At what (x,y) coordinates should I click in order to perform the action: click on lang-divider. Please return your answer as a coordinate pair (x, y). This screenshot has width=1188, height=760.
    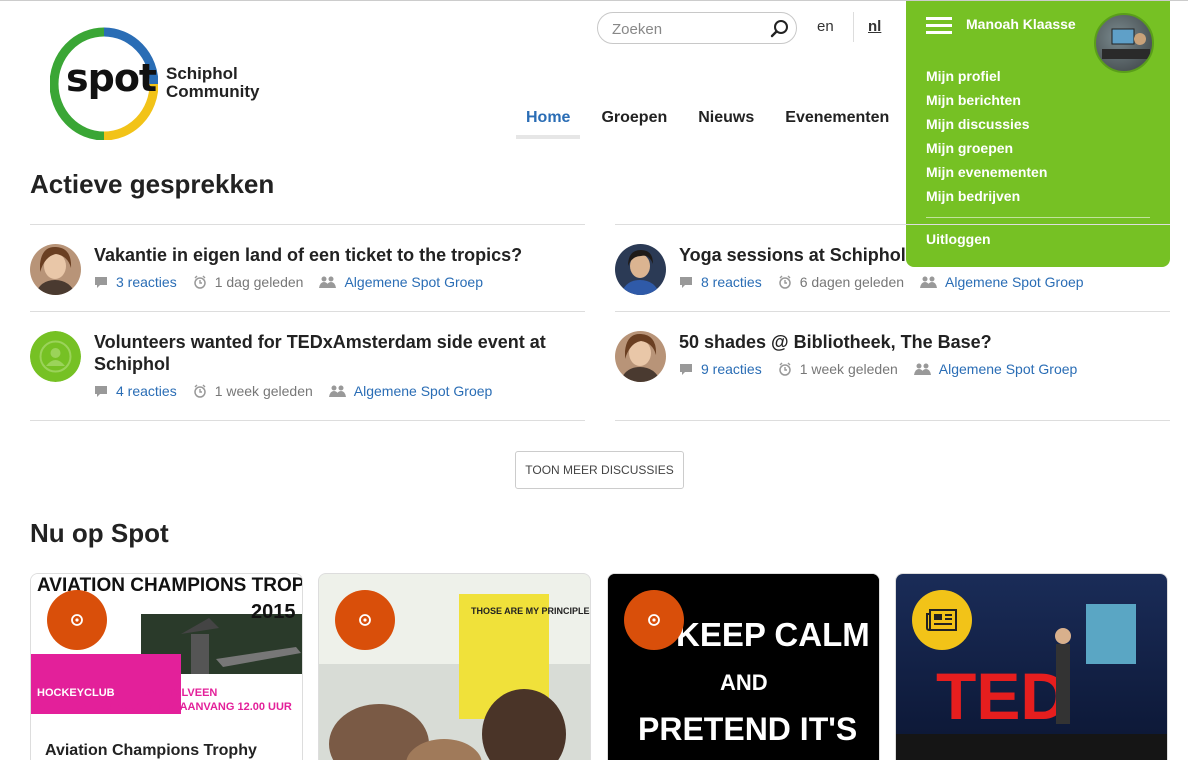
    Looking at the image, I should click on (853, 27).